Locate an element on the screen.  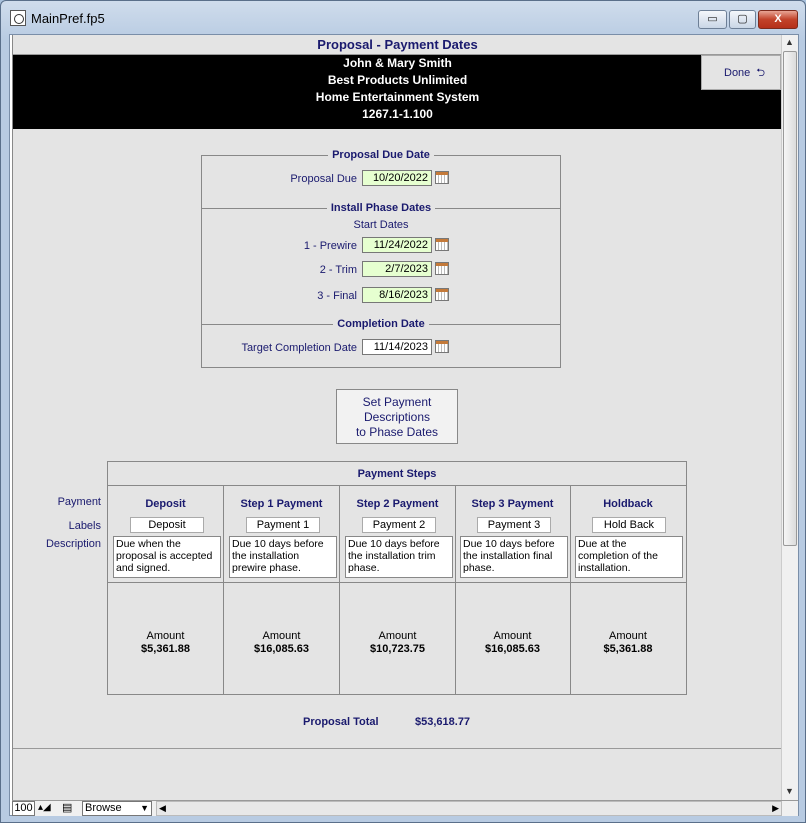
scroll-left-icon: ◀ is located at coordinates (162, 808).